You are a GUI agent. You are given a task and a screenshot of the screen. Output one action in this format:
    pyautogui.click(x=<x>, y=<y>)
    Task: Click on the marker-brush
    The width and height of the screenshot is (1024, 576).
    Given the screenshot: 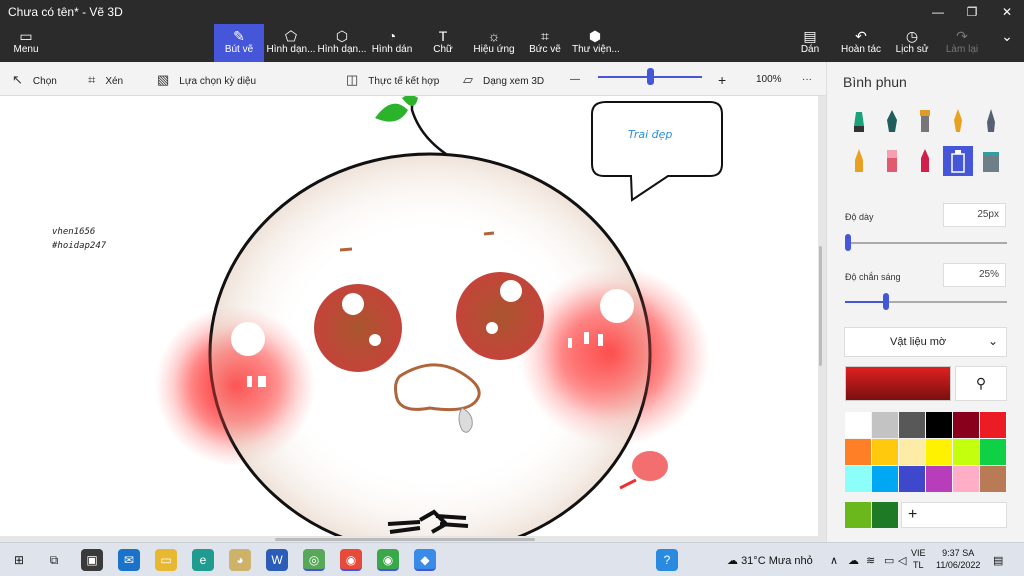 What is the action you would take?
    pyautogui.click(x=859, y=121)
    